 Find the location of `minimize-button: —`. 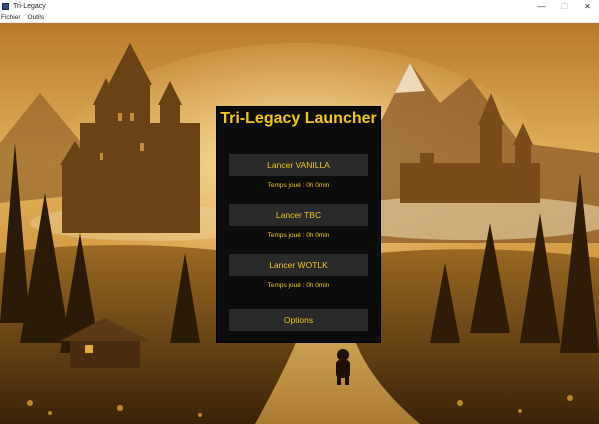

minimize-button: — is located at coordinates (541, 6).